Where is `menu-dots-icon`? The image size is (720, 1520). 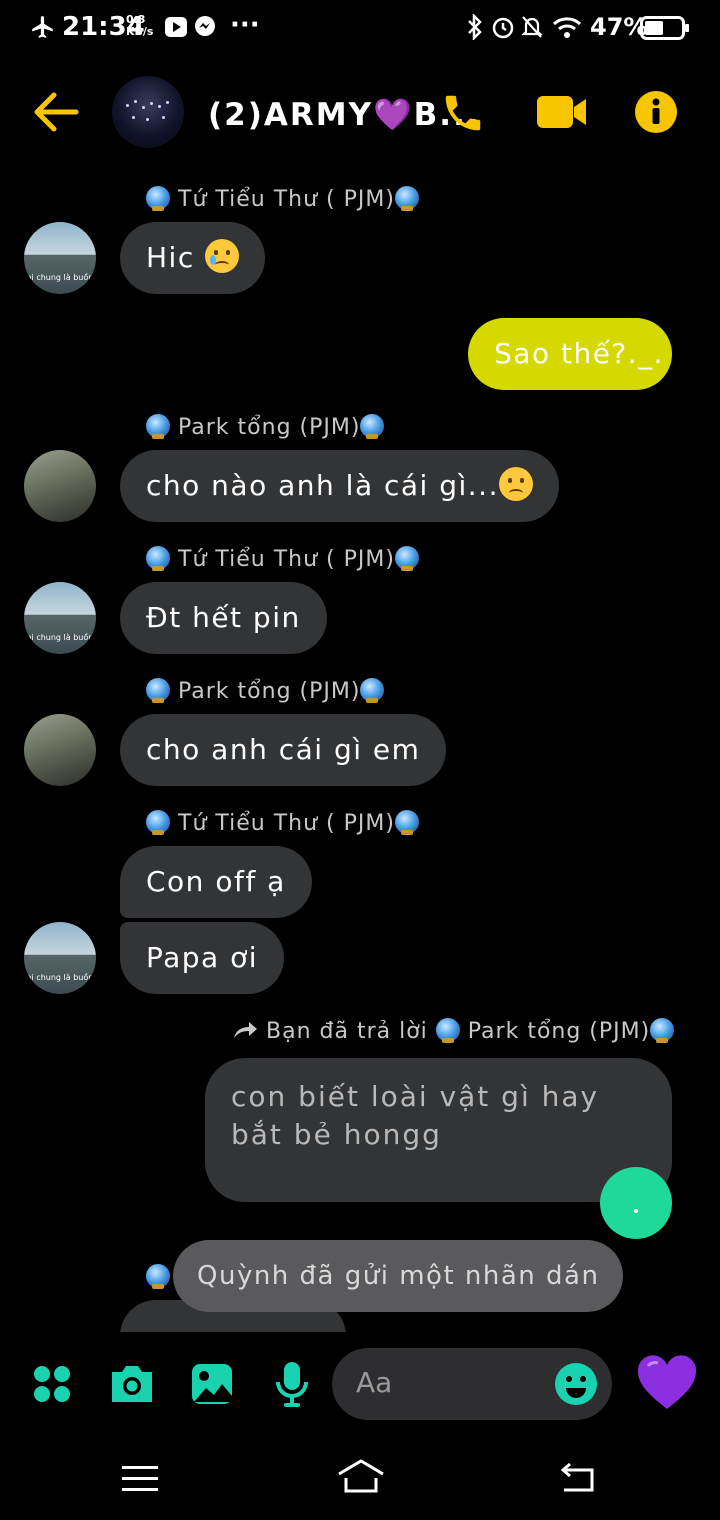 menu-dots-icon is located at coordinates (52, 1384).